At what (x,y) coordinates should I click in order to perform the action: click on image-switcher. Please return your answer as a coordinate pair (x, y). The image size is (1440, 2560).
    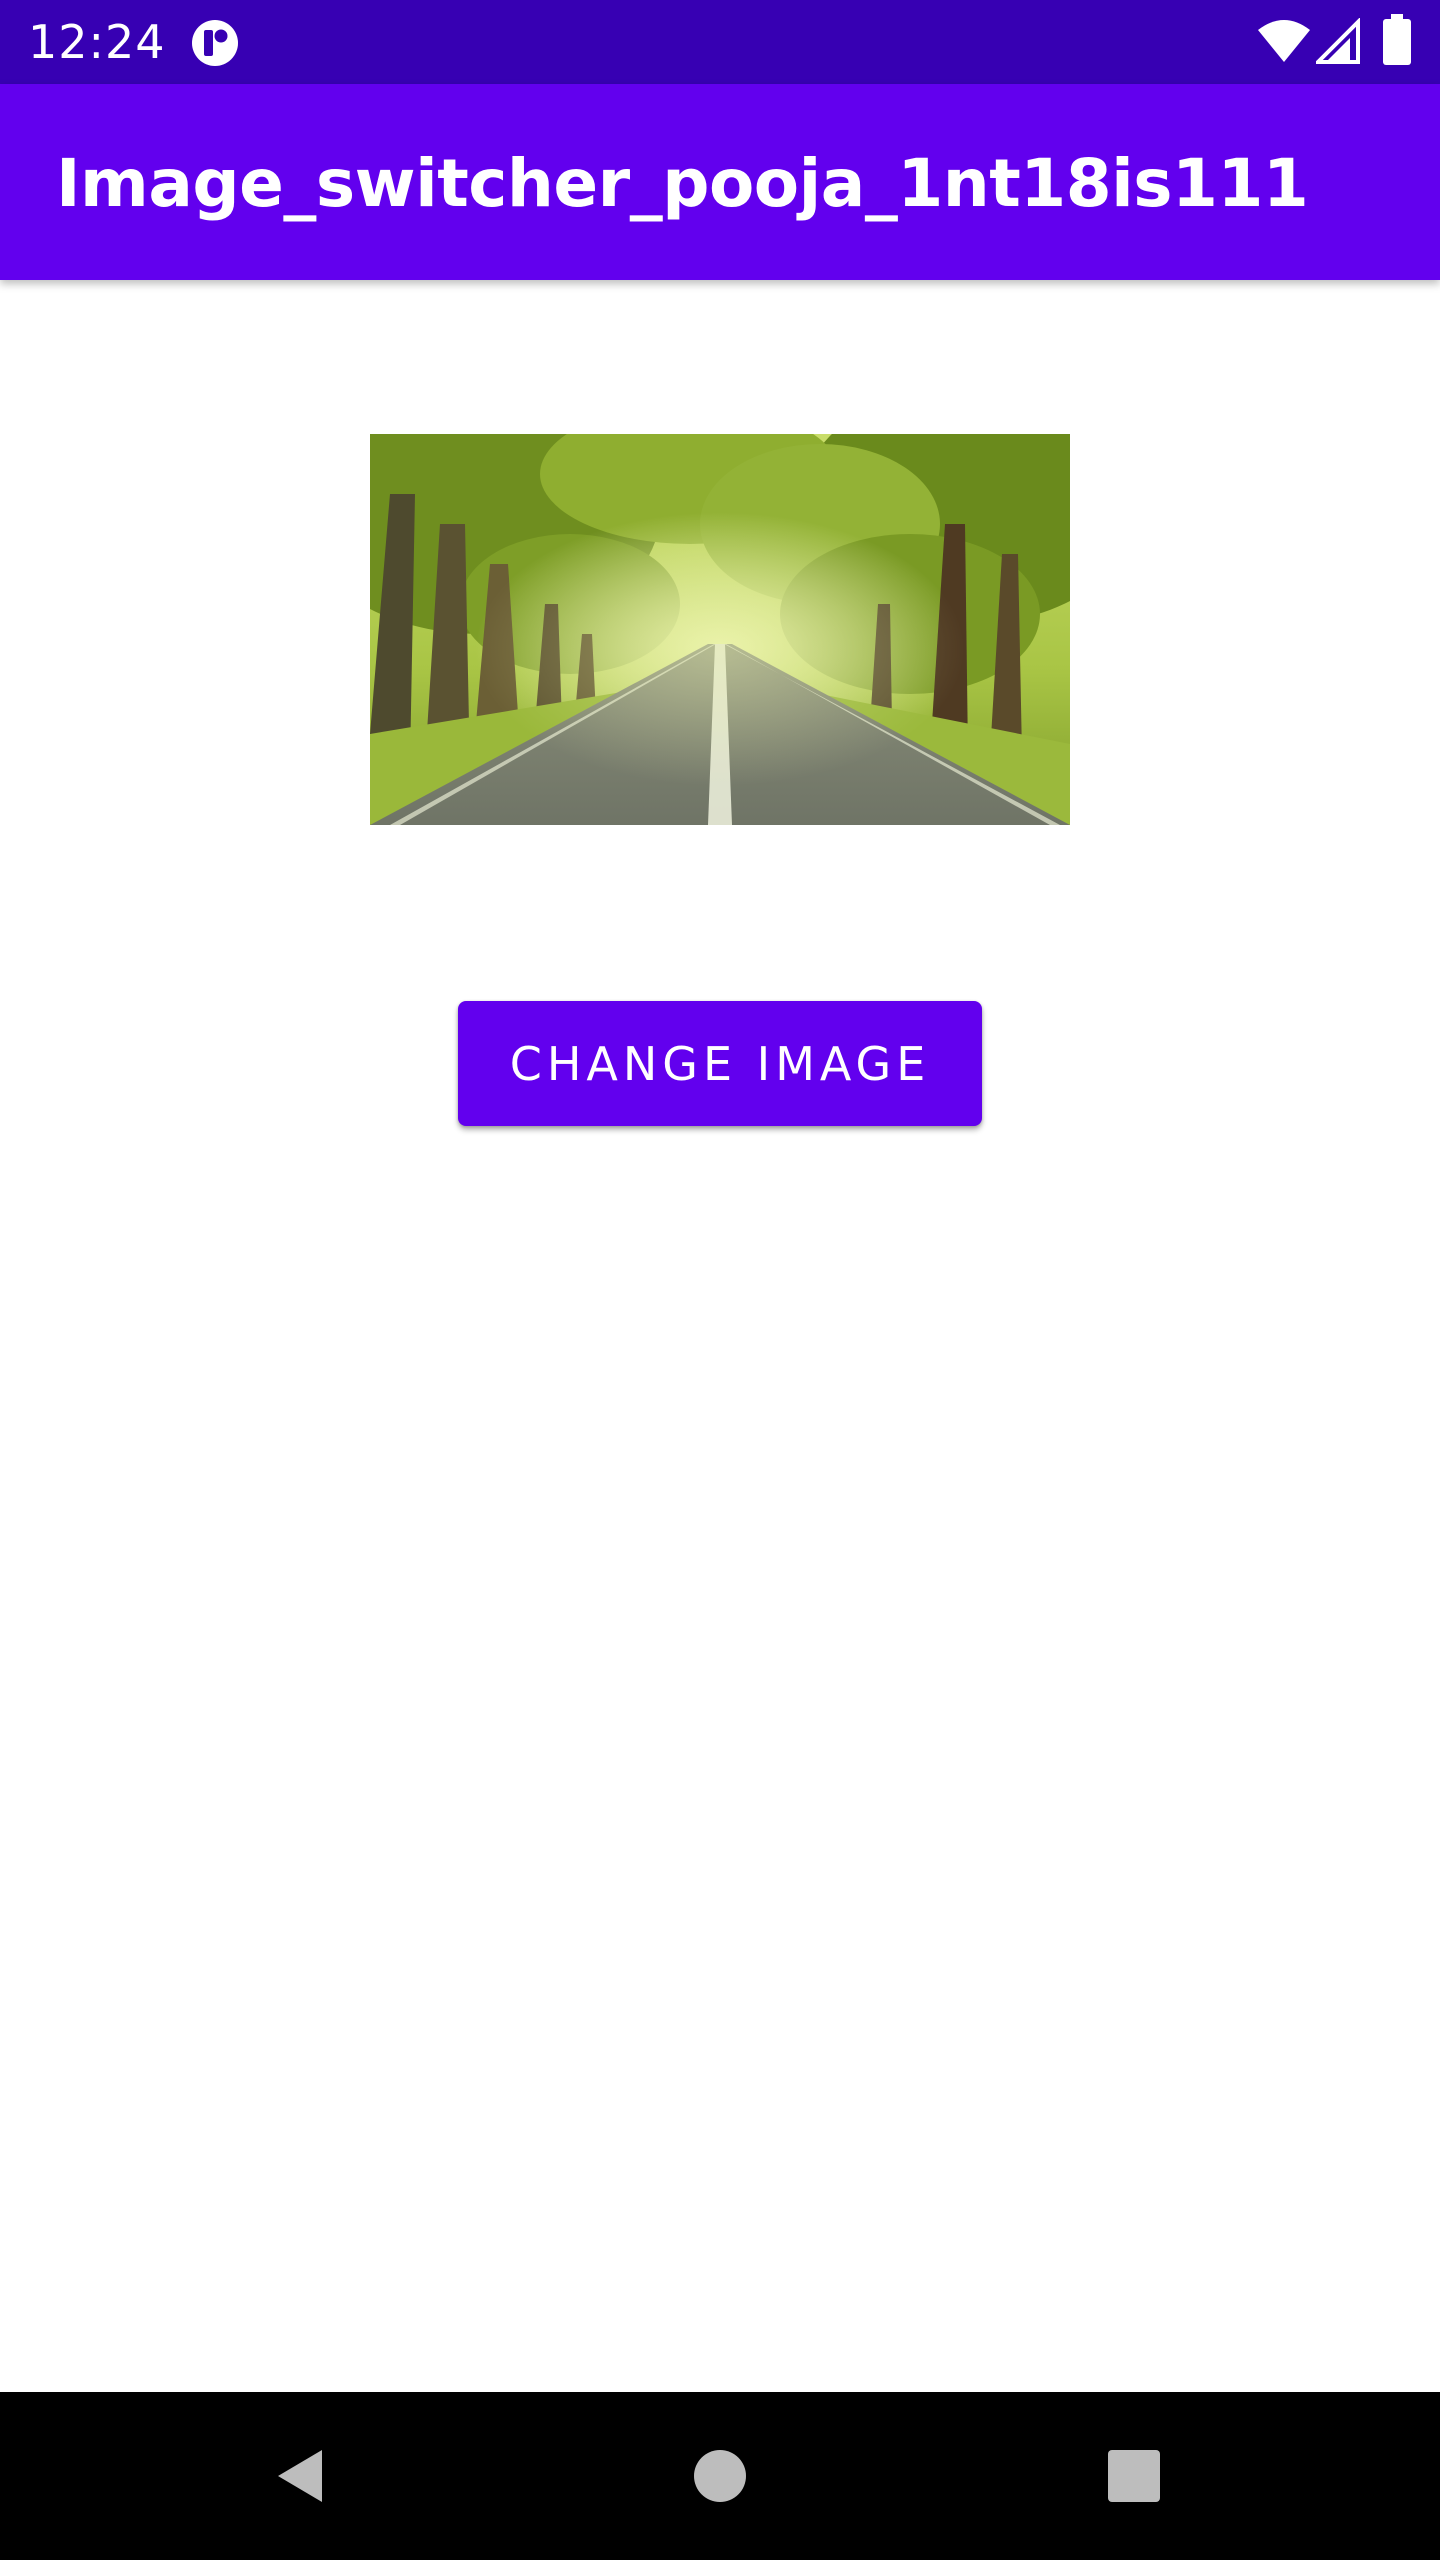
    Looking at the image, I should click on (720, 629).